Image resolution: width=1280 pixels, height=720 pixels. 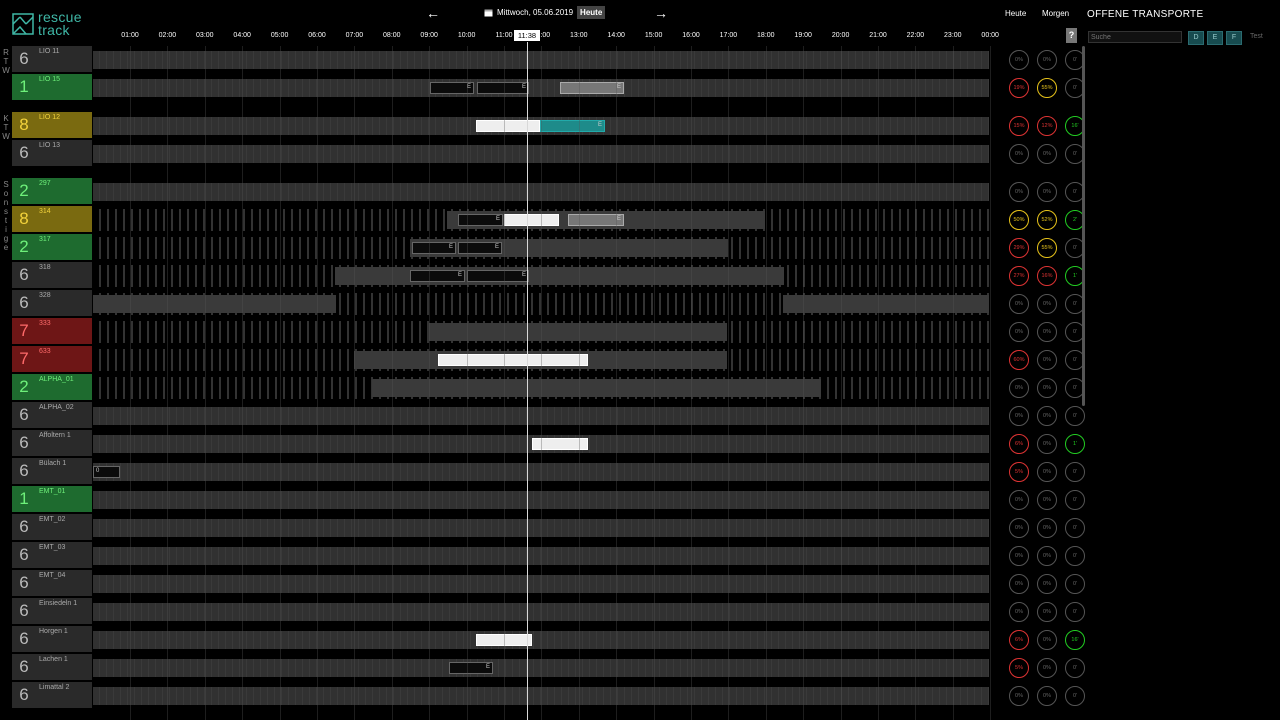 I want to click on today-button: Heute, so click(x=591, y=12).